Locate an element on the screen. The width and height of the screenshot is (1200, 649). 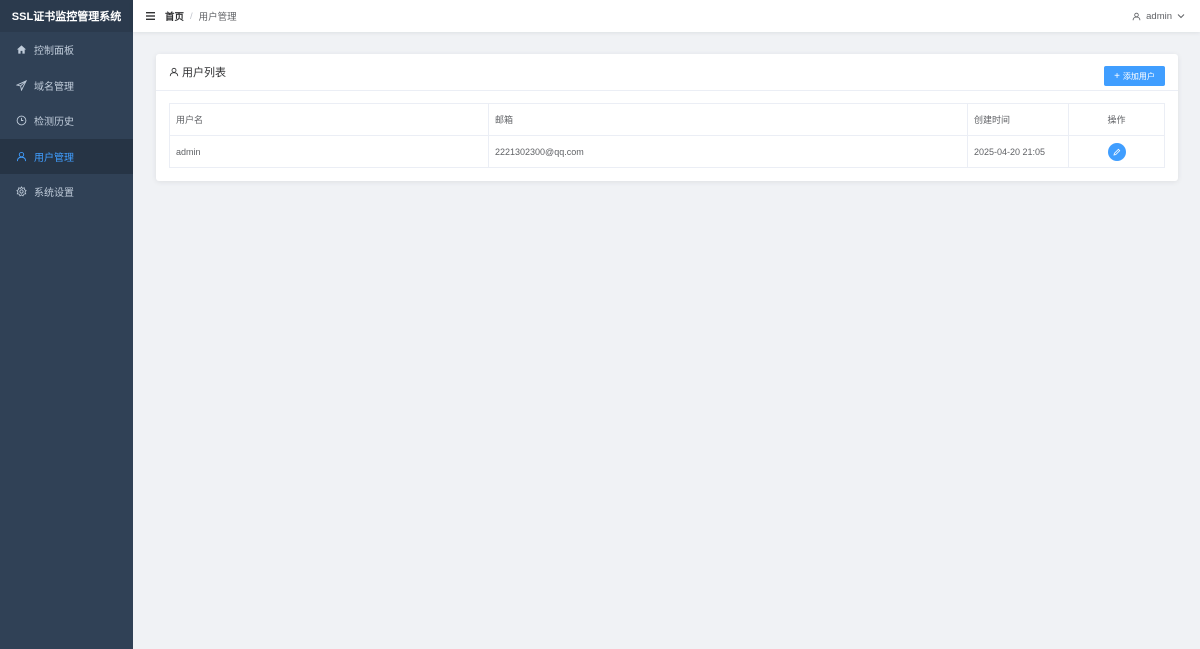
chevron-down-icon is located at coordinates (1181, 16).